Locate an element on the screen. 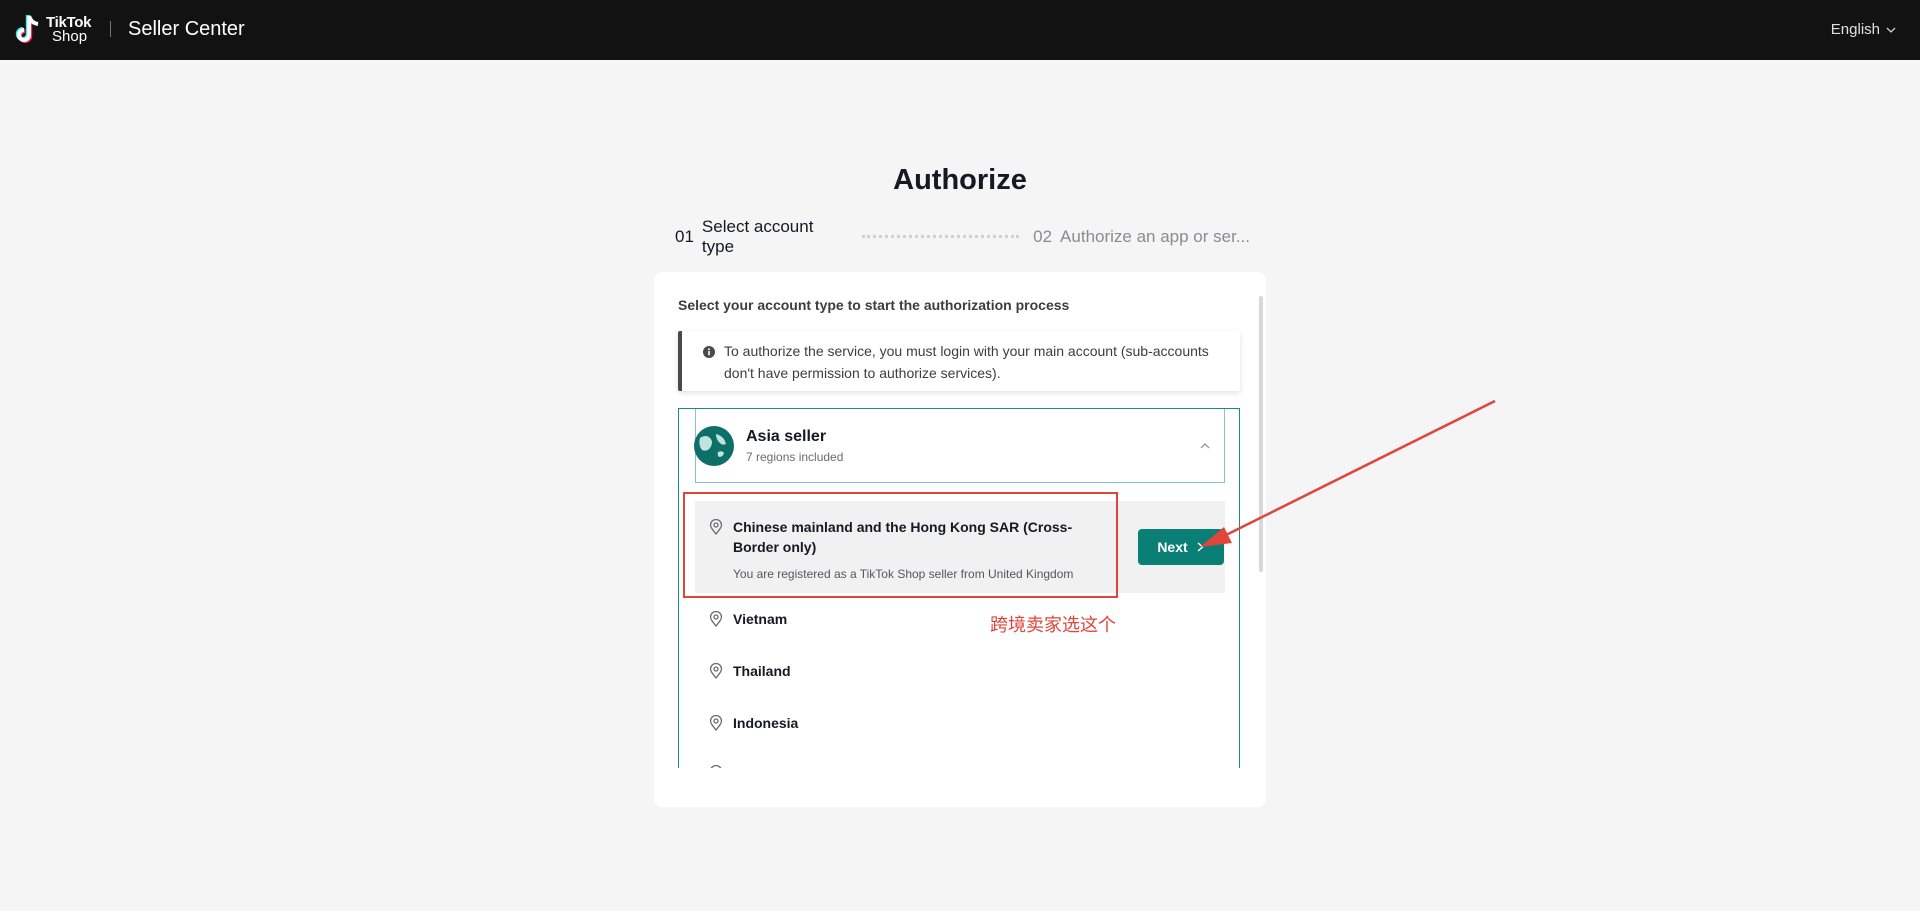 The width and height of the screenshot is (1920, 911). region-option-thailand: Thailand is located at coordinates (750, 671).